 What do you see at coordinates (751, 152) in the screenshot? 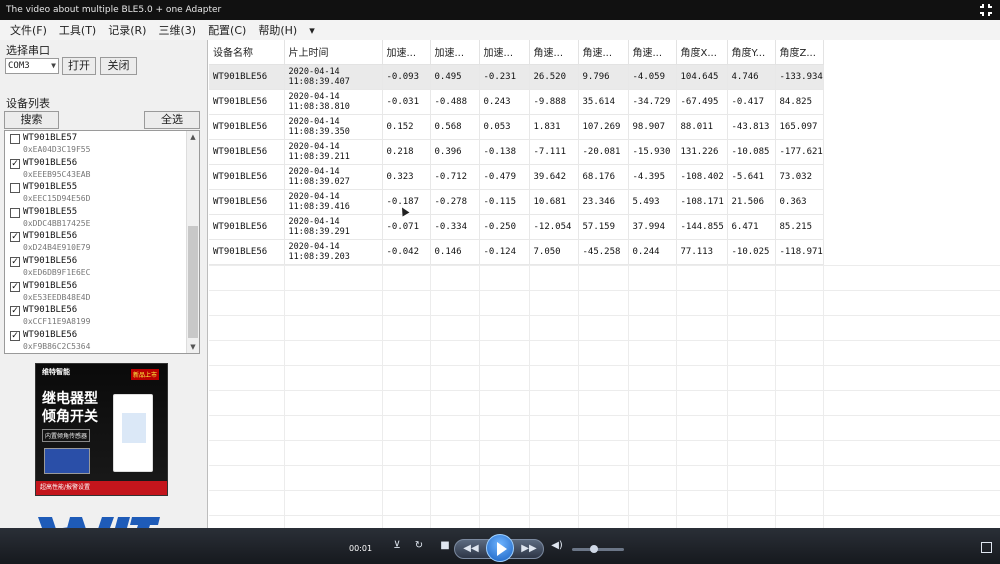
I see `cell-value: -10.085` at bounding box center [751, 152].